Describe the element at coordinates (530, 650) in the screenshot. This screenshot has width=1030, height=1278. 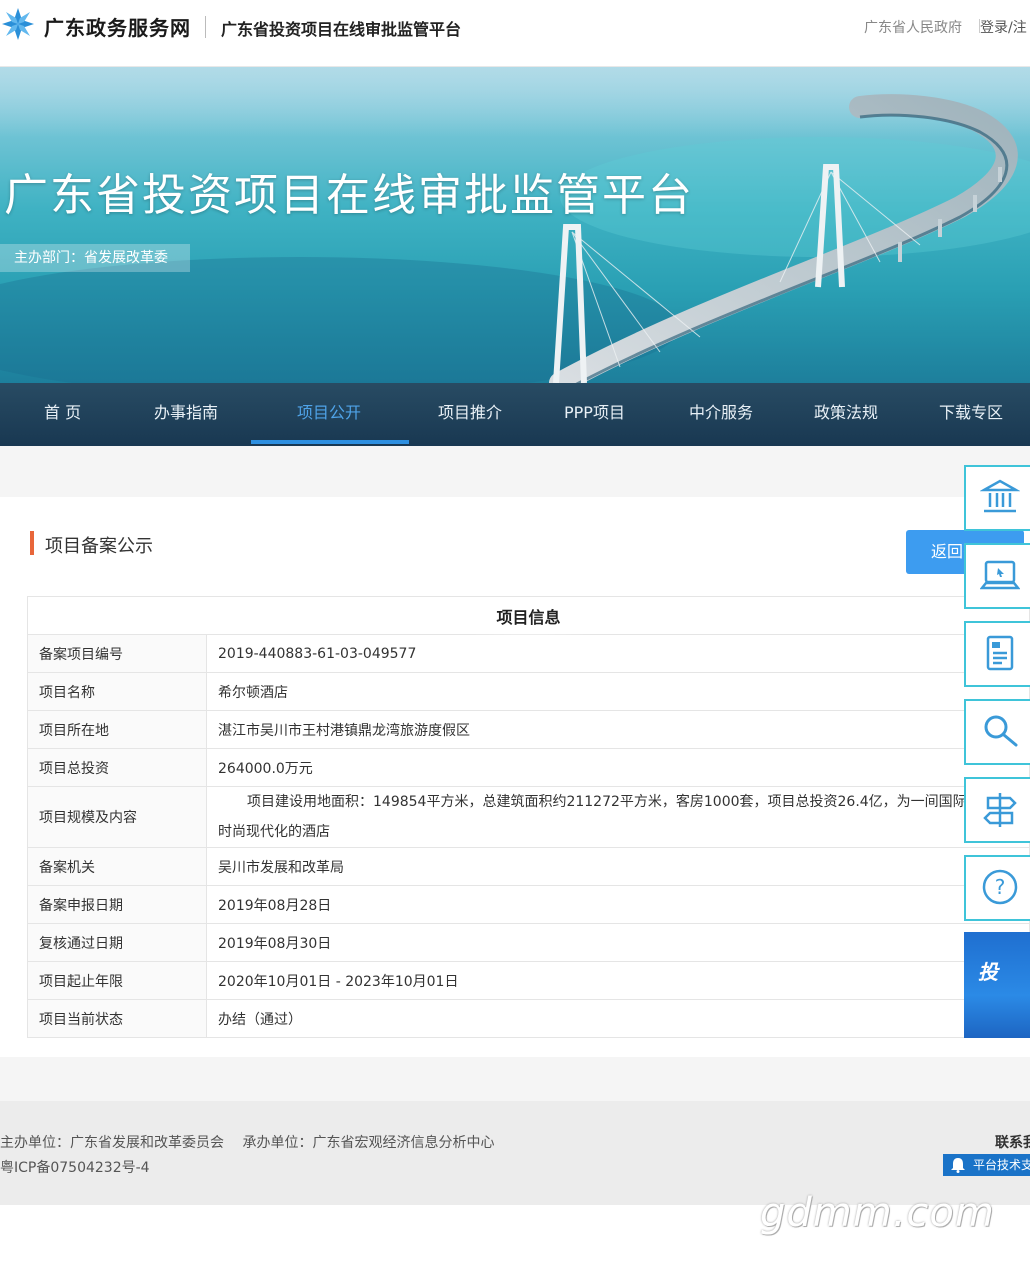
I see `image-artifact` at that location.